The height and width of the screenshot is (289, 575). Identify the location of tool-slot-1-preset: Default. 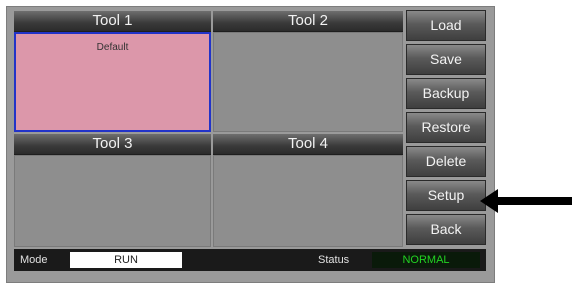
(112, 47).